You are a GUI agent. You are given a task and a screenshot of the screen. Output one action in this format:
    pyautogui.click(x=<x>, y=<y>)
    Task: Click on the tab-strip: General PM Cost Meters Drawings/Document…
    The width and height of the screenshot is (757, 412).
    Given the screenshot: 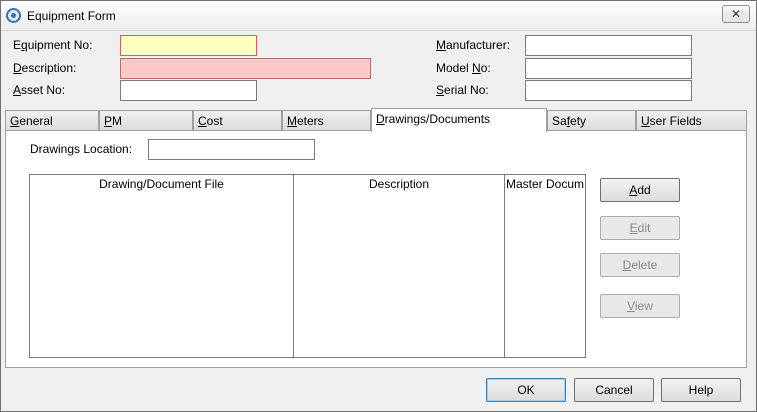 What is the action you would take?
    pyautogui.click(x=376, y=120)
    